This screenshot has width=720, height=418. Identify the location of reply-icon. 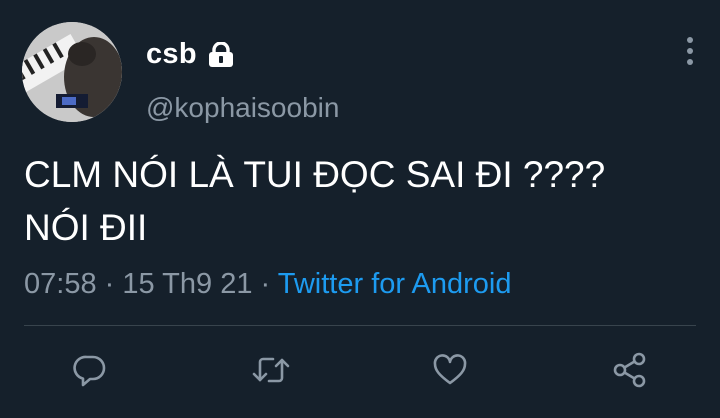
(90, 372).